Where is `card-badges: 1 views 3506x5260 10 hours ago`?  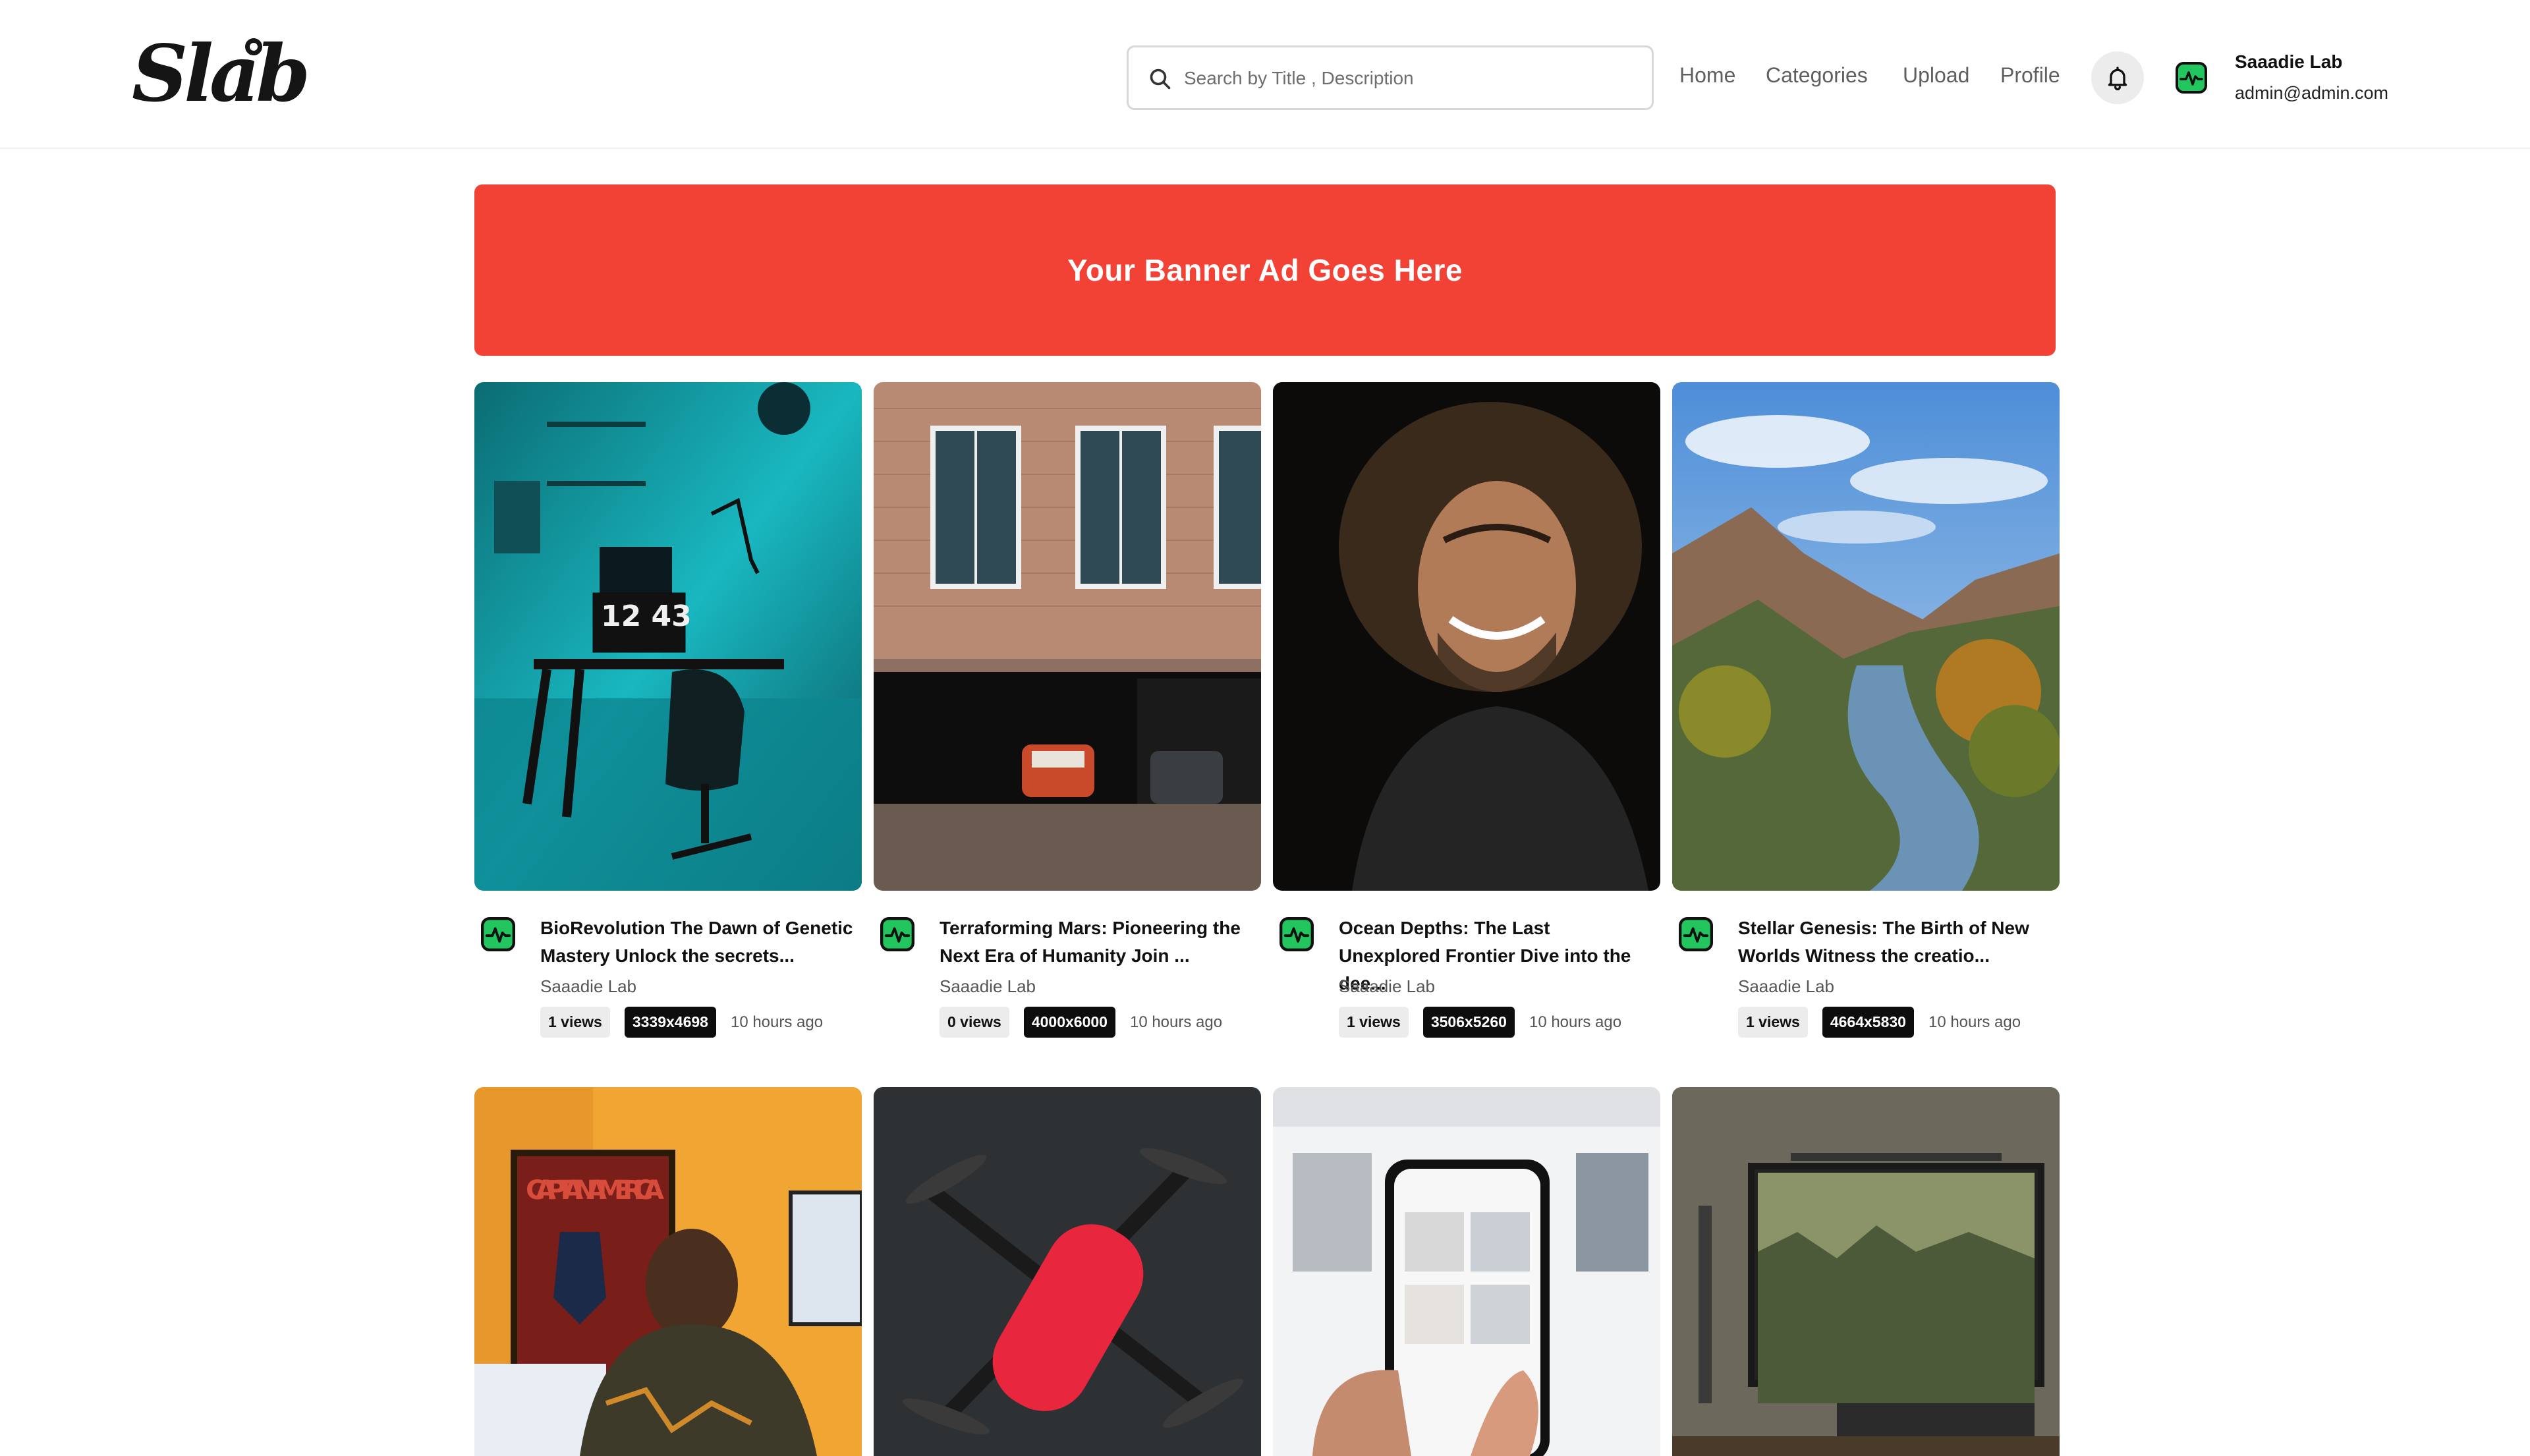 card-badges: 1 views 3506x5260 10 hours ago is located at coordinates (1480, 1022).